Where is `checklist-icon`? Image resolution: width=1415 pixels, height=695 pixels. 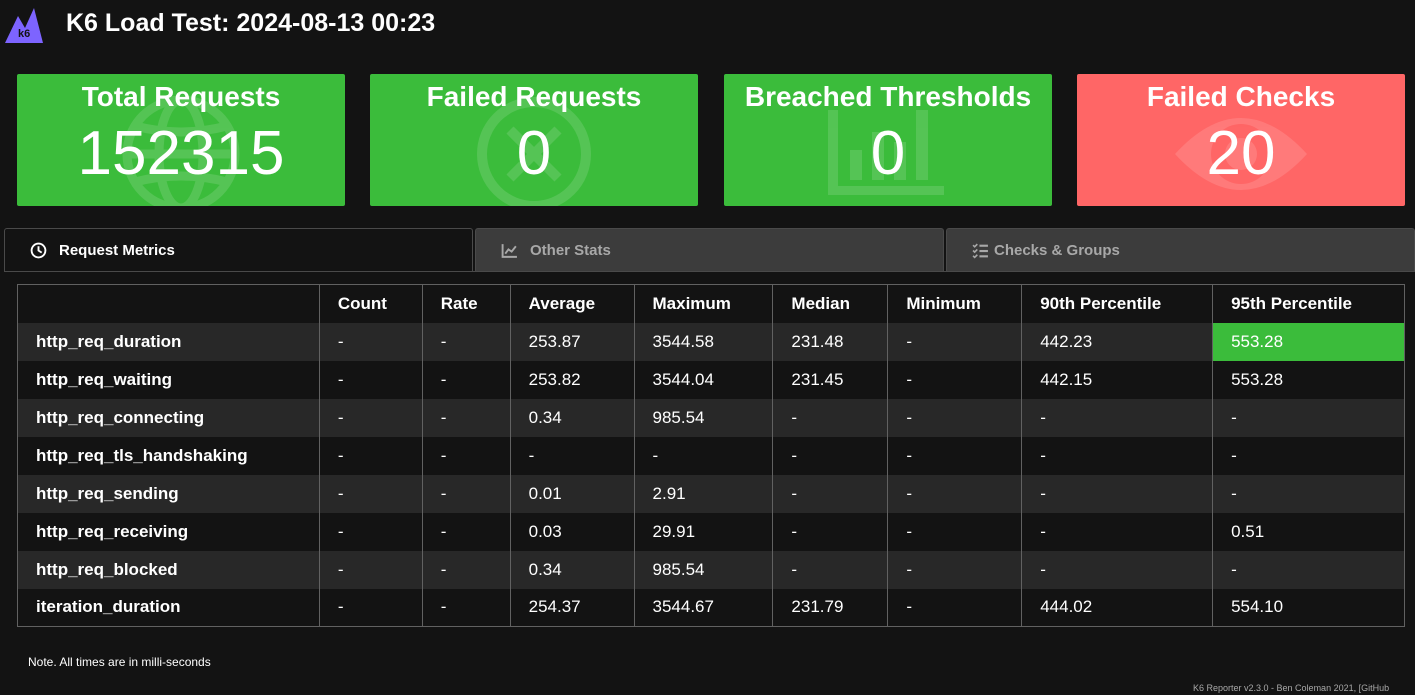
checklist-icon is located at coordinates (980, 251).